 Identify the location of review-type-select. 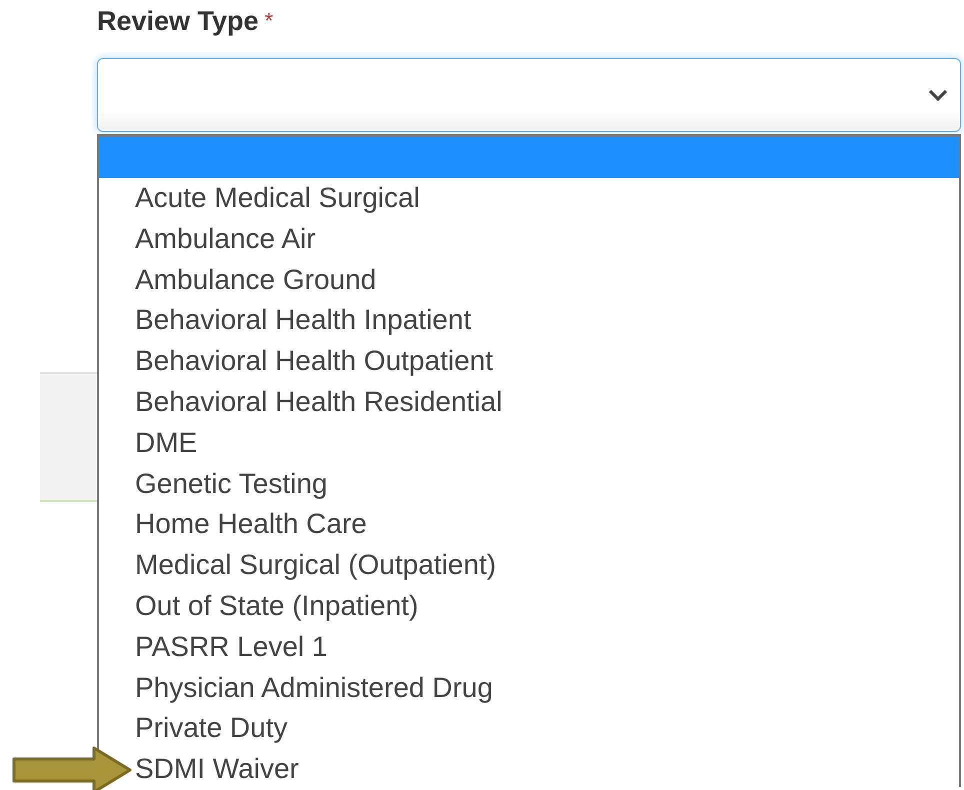
(529, 95).